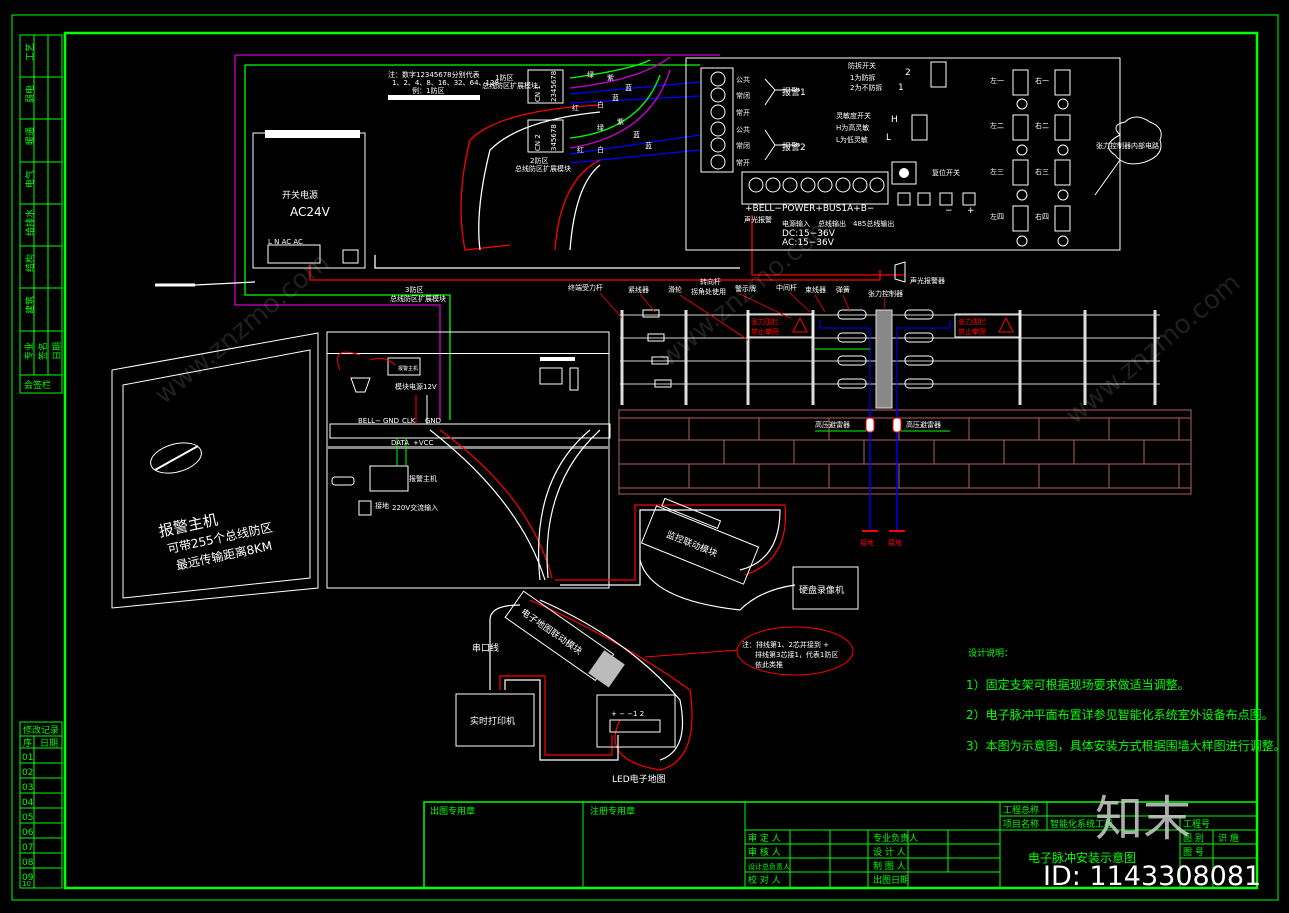 The width and height of the screenshot is (1289, 913). I want to click on sens-l1: H为高灵敏, so click(852, 127).